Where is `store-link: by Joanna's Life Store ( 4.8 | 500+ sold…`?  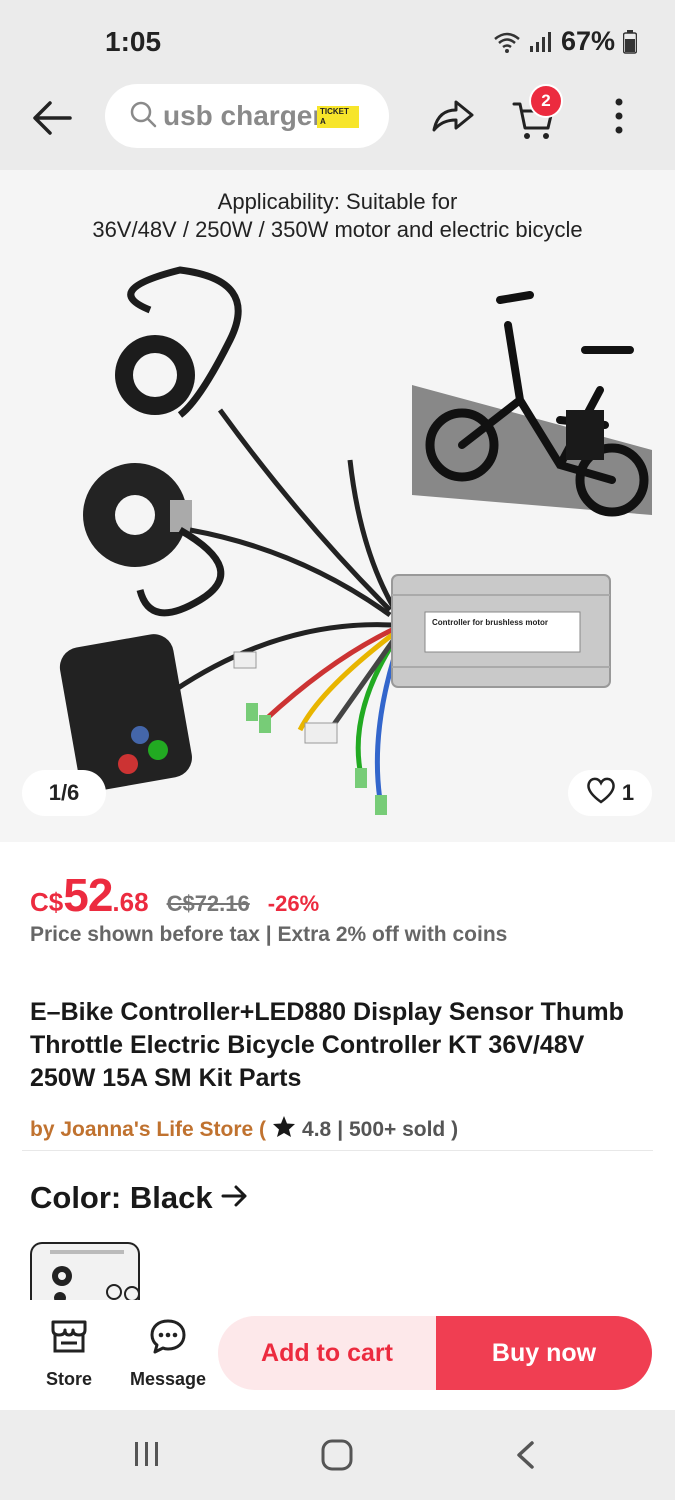
store-link: by Joanna's Life Store ( 4.8 | 500+ sold… is located at coordinates (244, 1129).